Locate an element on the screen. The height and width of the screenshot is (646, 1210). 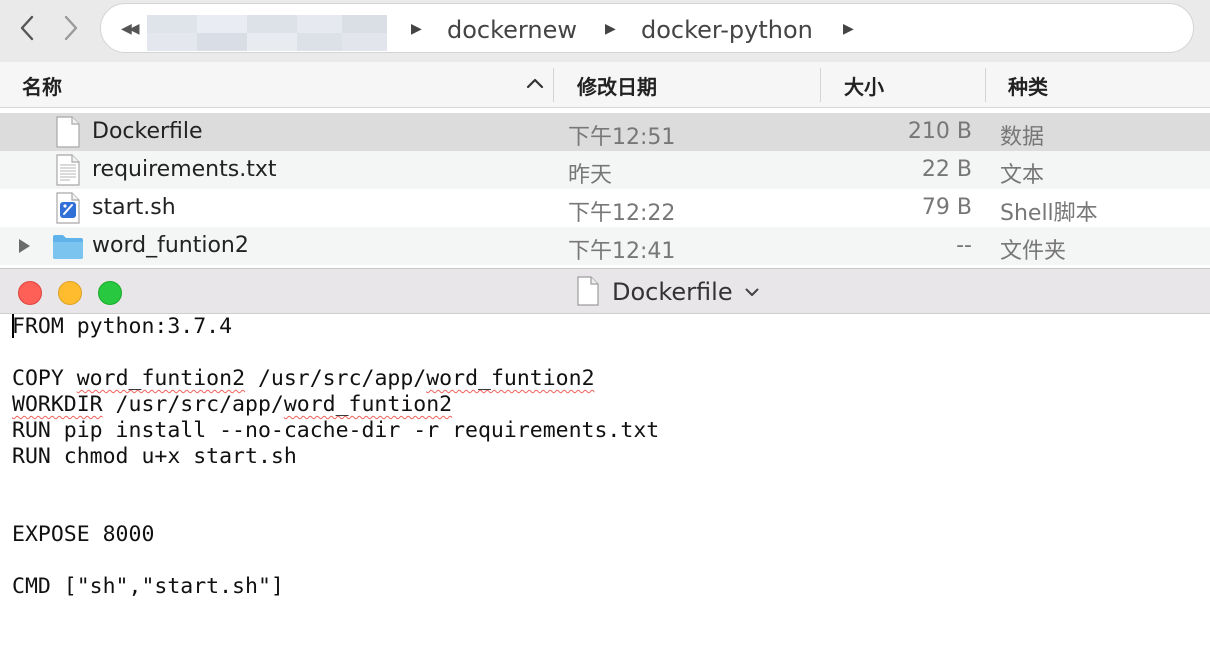
finder-toolbar: ◀◀ ▶ dockernew ▶ docker-python ▶ is located at coordinates (605, 31).